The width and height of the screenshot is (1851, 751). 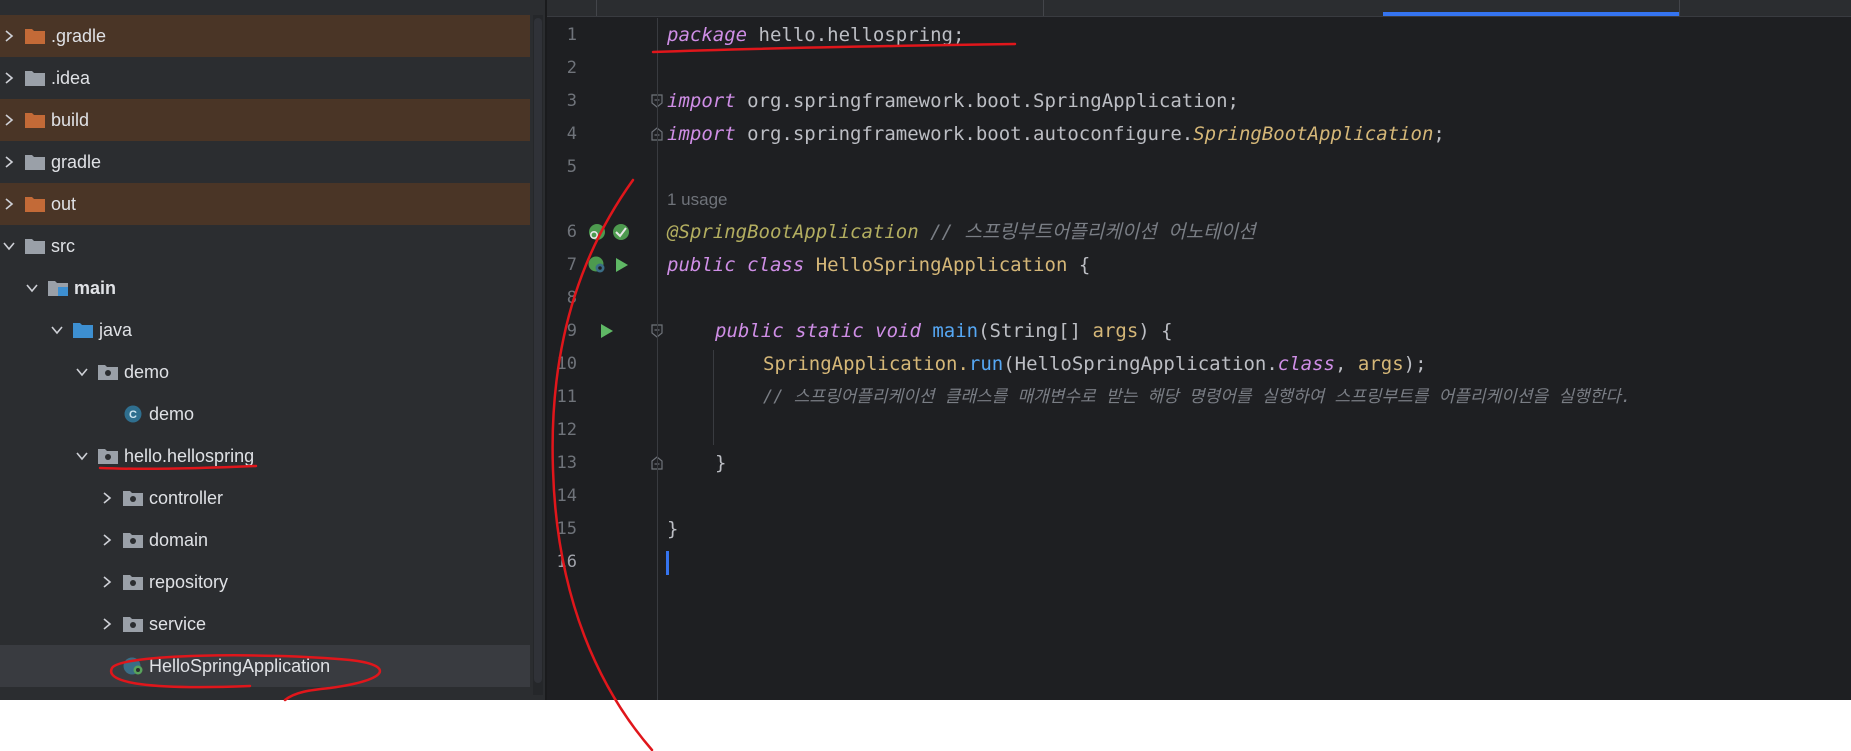 I want to click on svg-text: C, so click(x=133, y=415).